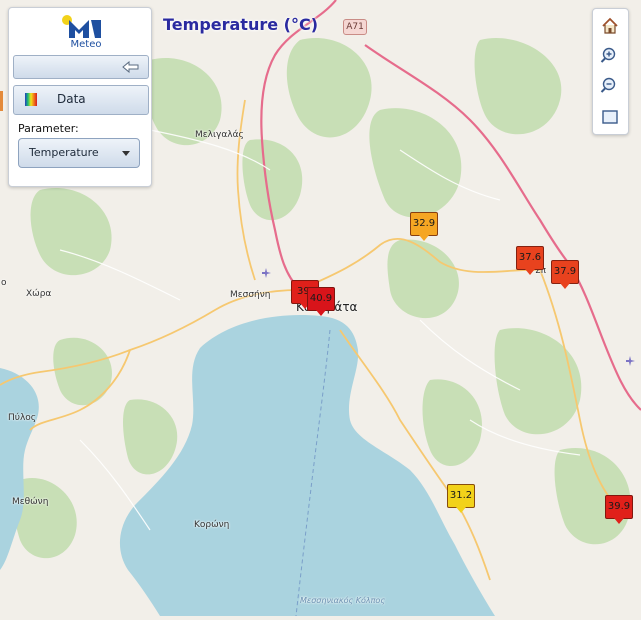  What do you see at coordinates (610, 71) in the screenshot?
I see `map-controls` at bounding box center [610, 71].